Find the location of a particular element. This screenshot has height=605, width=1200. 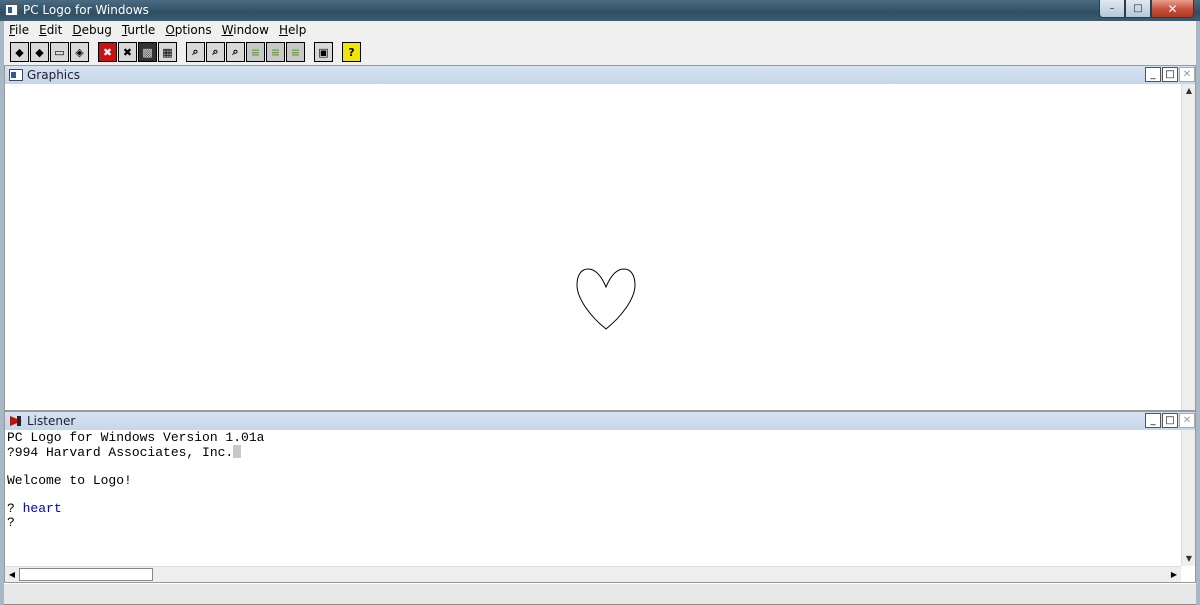

print-button: ▭ is located at coordinates (59, 52).